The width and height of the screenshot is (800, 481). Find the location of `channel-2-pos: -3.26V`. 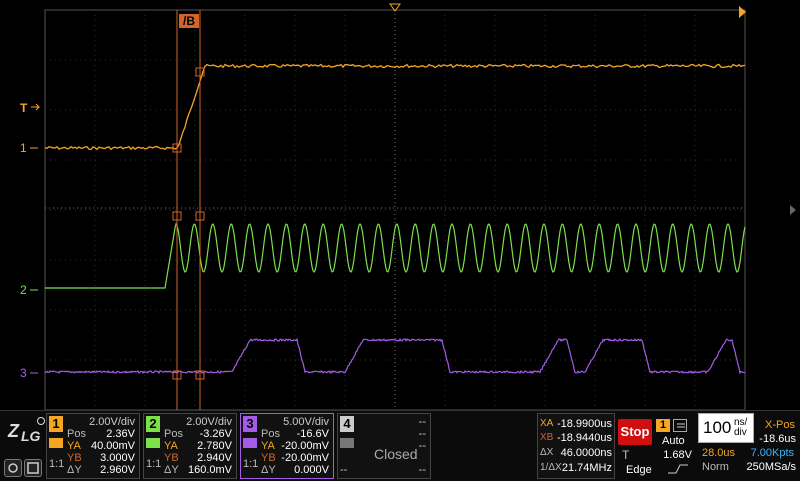

channel-2-pos: -3.26V is located at coordinates (215, 434).